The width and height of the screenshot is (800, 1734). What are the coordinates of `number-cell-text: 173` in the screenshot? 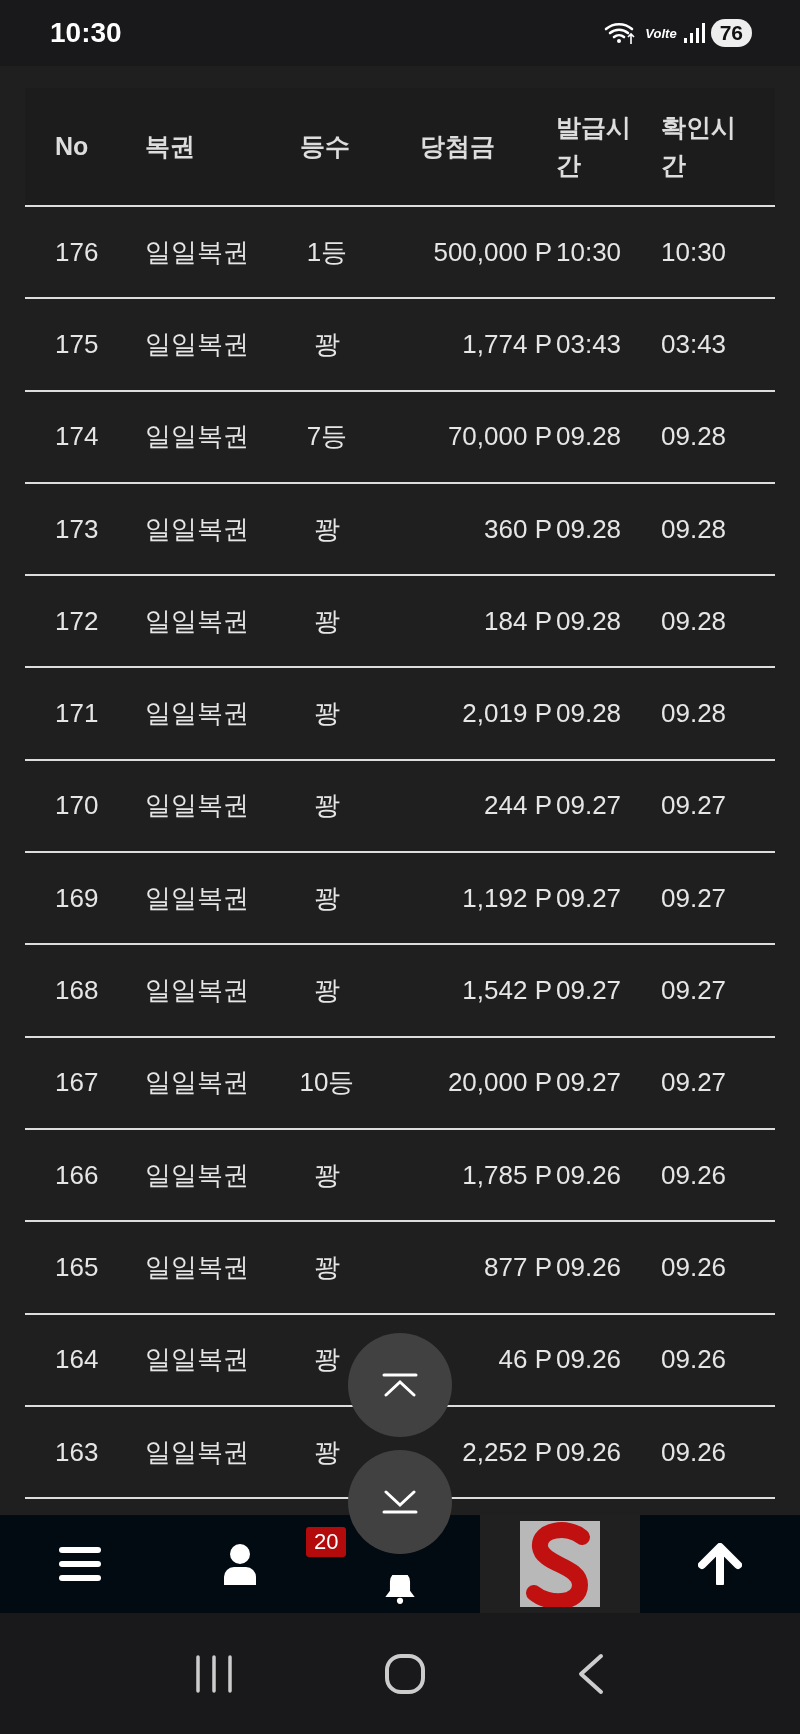 It's located at (77, 529).